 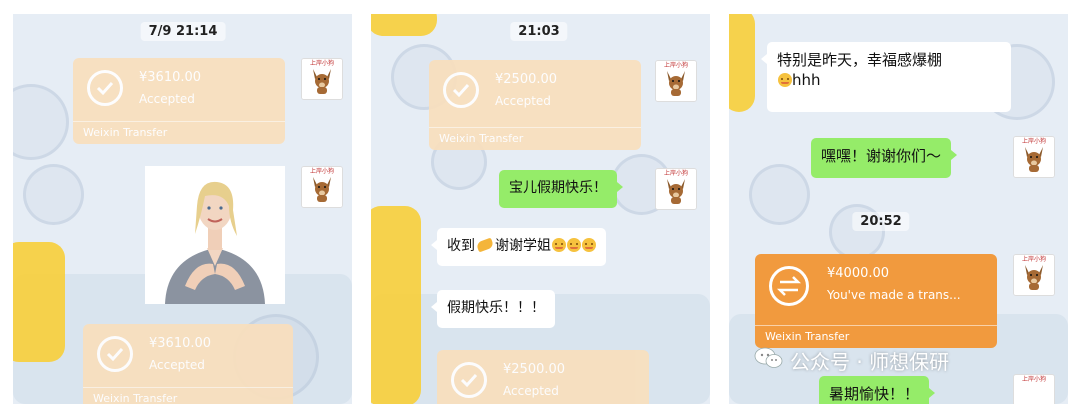 I want to click on message-text: 嘿嘿！谢谢你们～, so click(x=881, y=156).